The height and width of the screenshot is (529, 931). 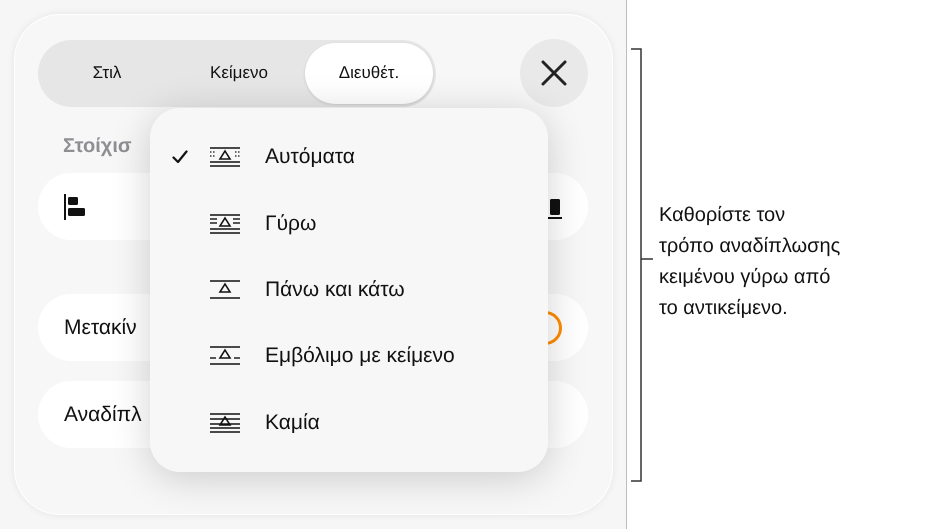 What do you see at coordinates (107, 73) in the screenshot?
I see `tab: Στιλ` at bounding box center [107, 73].